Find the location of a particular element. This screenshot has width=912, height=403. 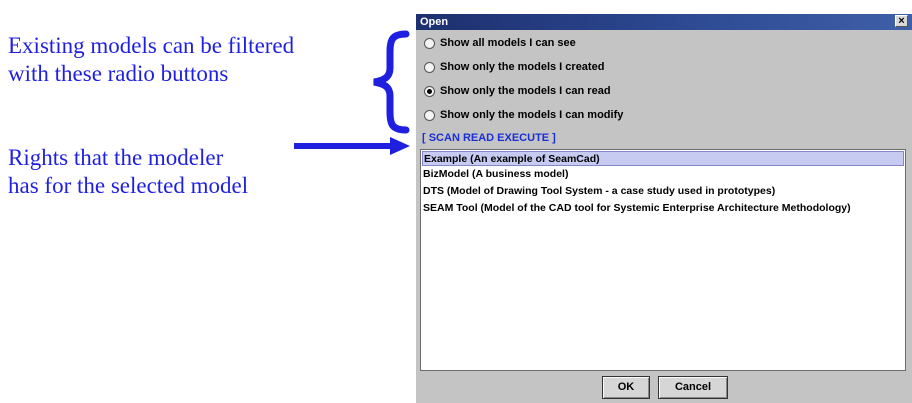

list-item: Example (An example of SeamCad) is located at coordinates (663, 158).